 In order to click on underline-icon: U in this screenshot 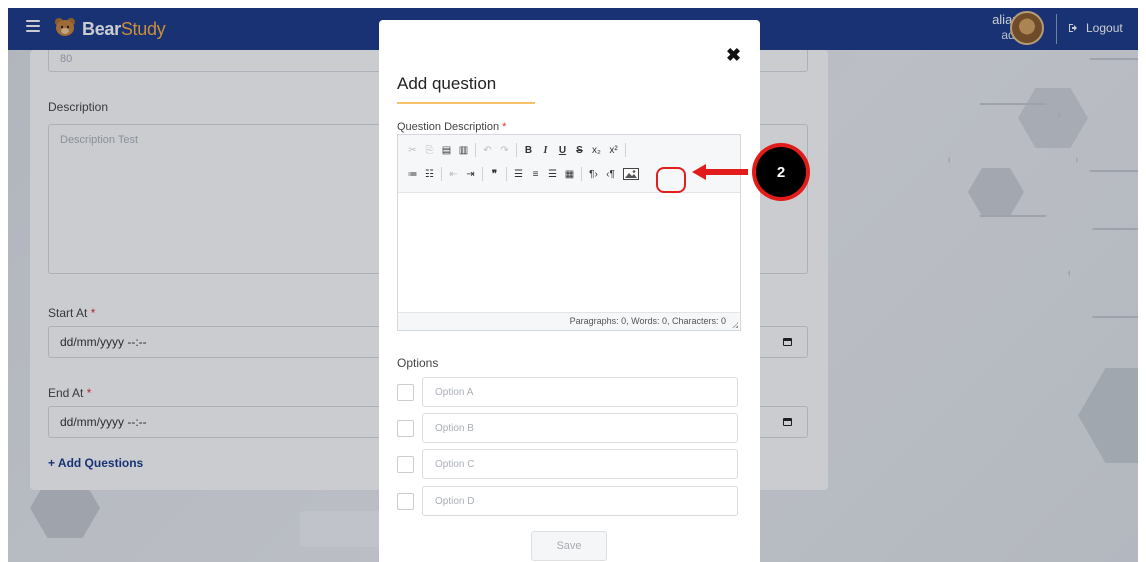, I will do `click(562, 150)`.